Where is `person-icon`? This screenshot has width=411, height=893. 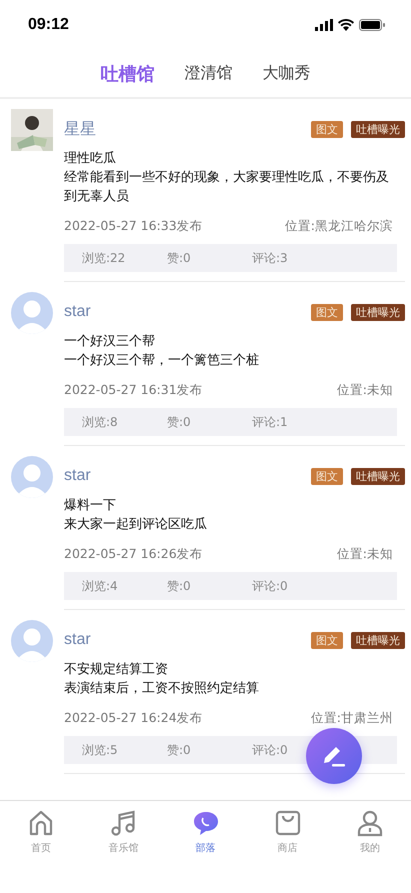
person-icon is located at coordinates (370, 823).